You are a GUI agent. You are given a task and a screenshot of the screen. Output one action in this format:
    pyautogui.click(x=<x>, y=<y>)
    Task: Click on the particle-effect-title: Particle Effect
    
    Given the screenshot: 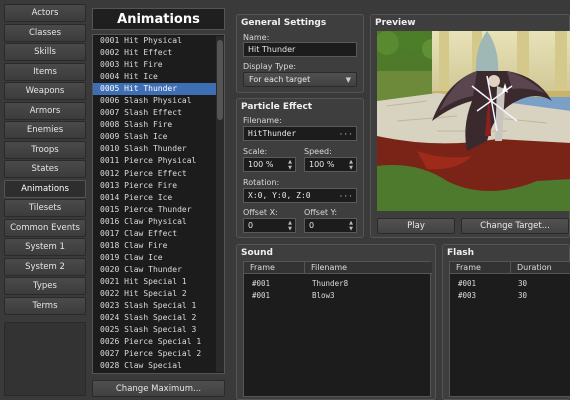 What is the action you would take?
    pyautogui.click(x=277, y=107)
    